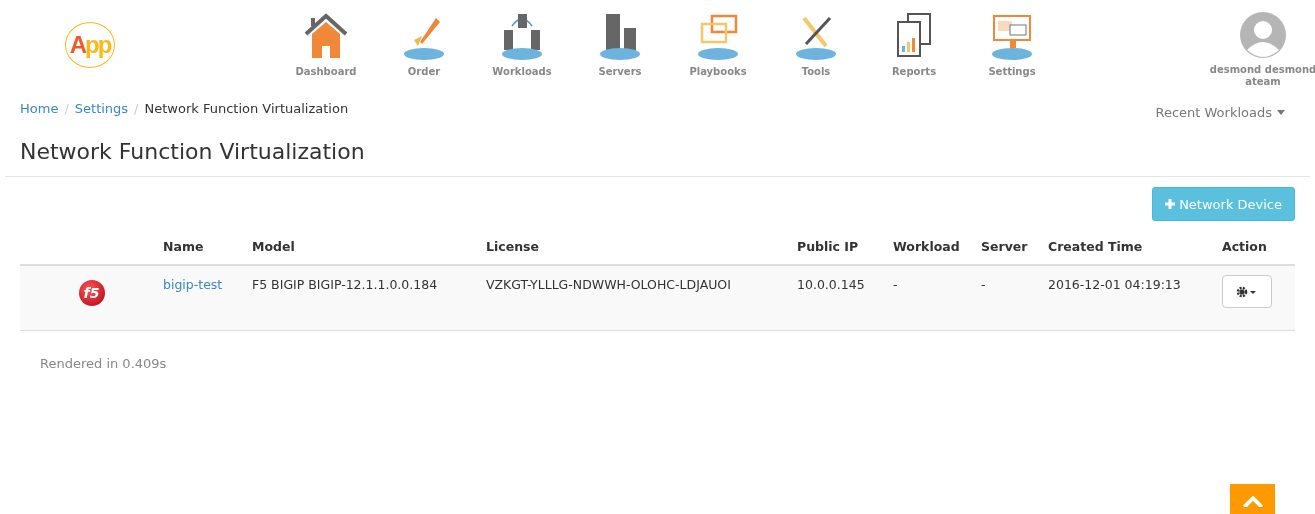 Image resolution: width=1315 pixels, height=514 pixels. What do you see at coordinates (192, 152) in the screenshot?
I see `page-title: Network Function Virtualization` at bounding box center [192, 152].